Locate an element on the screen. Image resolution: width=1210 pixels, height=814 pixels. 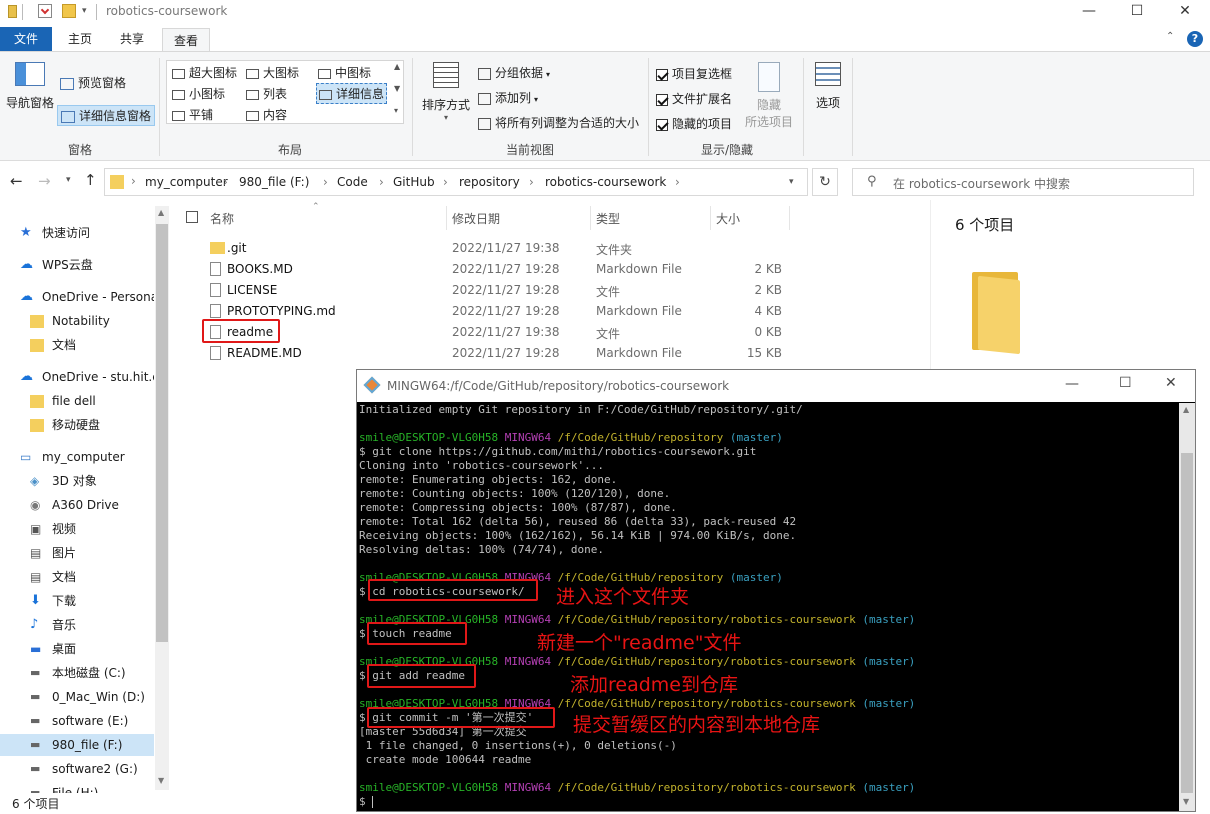
layout-expand-icon: ▾ is located at coordinates (396, 110).